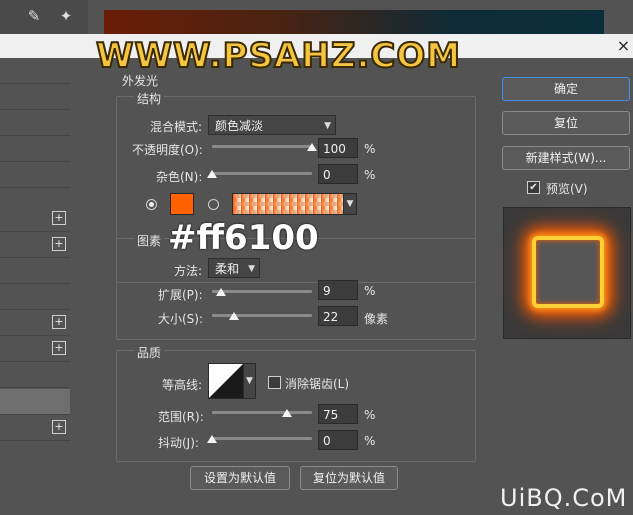 This screenshot has height=515, width=633. What do you see at coordinates (151, 204) in the screenshot?
I see `solid-color-radio` at bounding box center [151, 204].